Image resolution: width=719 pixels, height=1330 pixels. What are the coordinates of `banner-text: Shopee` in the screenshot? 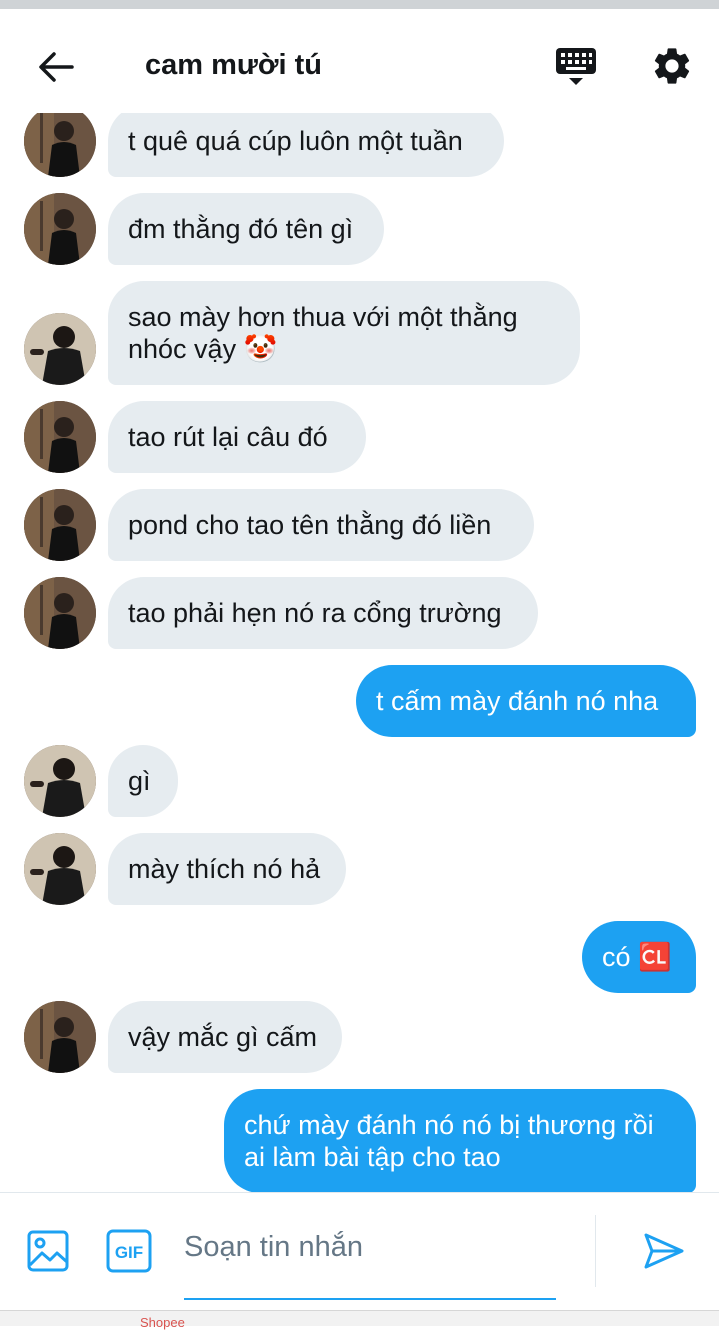 It's located at (162, 1322).